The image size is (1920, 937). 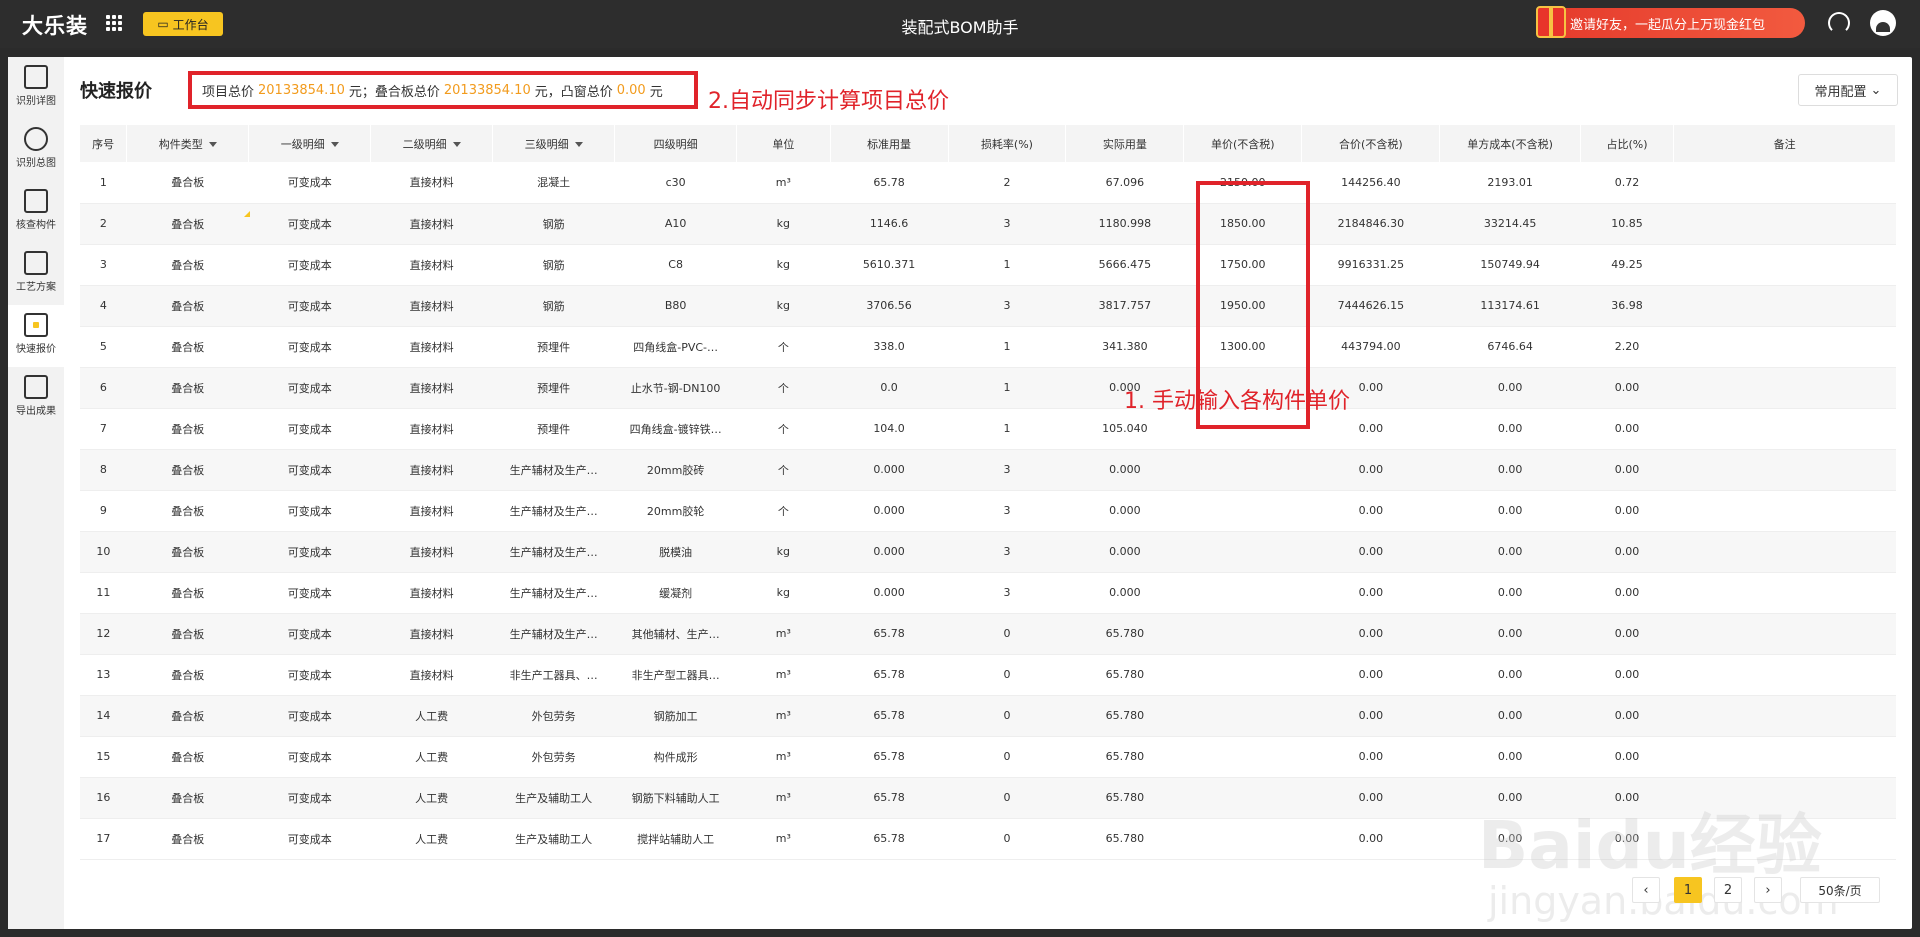 I want to click on prev-page-button: ‹, so click(x=1646, y=890).